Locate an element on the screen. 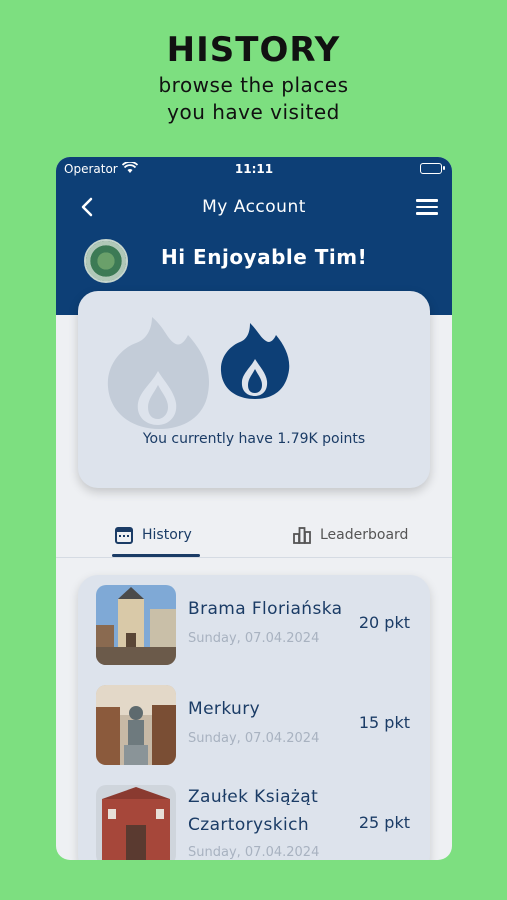 Image resolution: width=507 pixels, height=900 pixels. active-tab-indicator is located at coordinates (156, 555).